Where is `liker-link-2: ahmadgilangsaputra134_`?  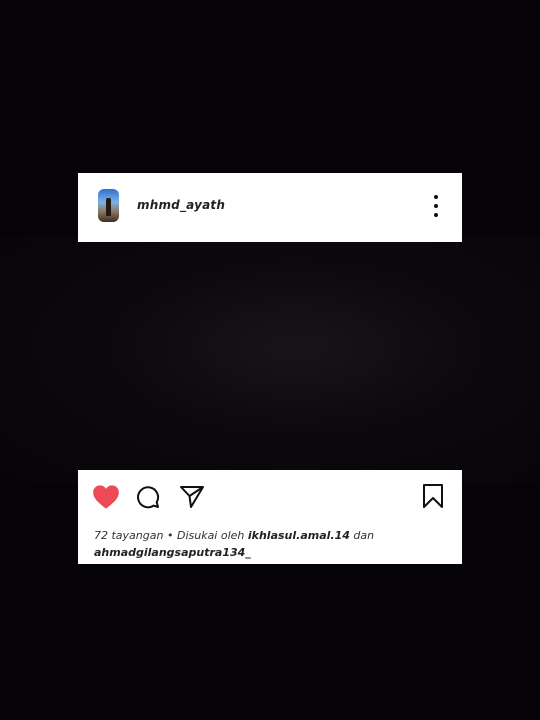
liker-link-2: ahmadgilangsaputra134_ is located at coordinates (172, 552).